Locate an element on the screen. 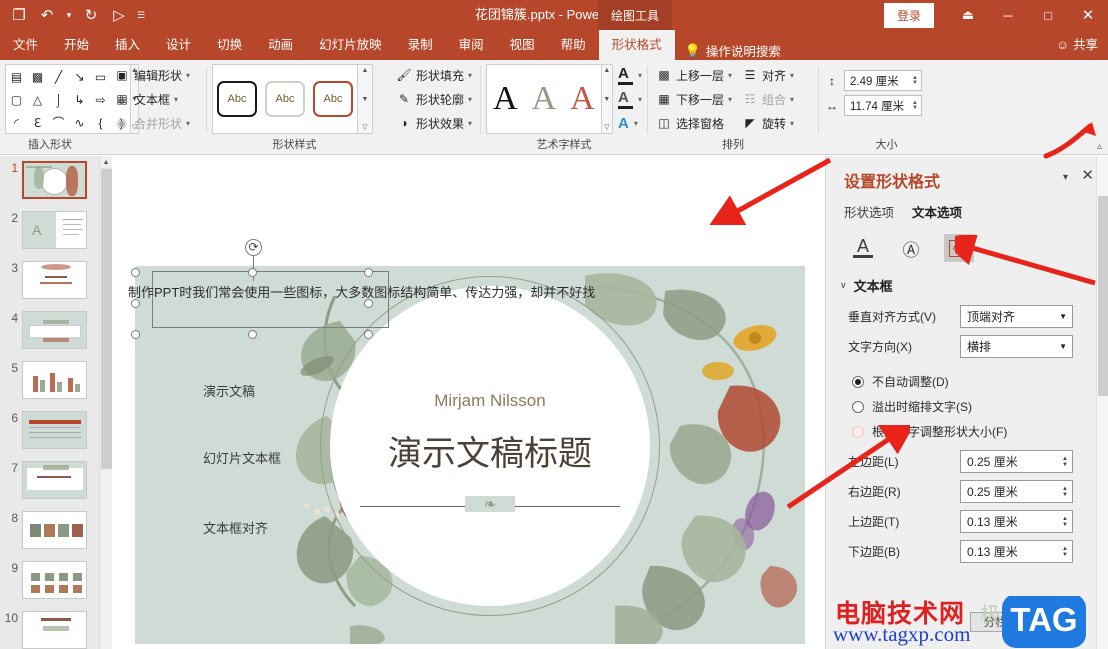 The image size is (1108, 649). tell-me-search: 💡 操作说明搜索 is located at coordinates (728, 50).